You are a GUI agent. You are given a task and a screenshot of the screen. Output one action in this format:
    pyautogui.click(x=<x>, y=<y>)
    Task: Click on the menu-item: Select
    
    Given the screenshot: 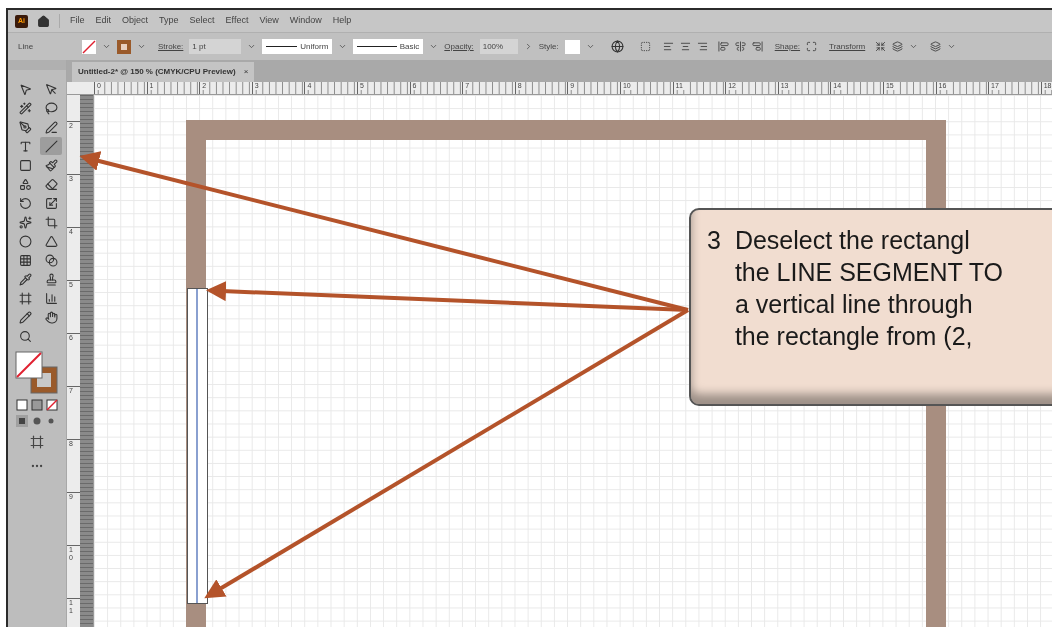 What is the action you would take?
    pyautogui.click(x=202, y=21)
    